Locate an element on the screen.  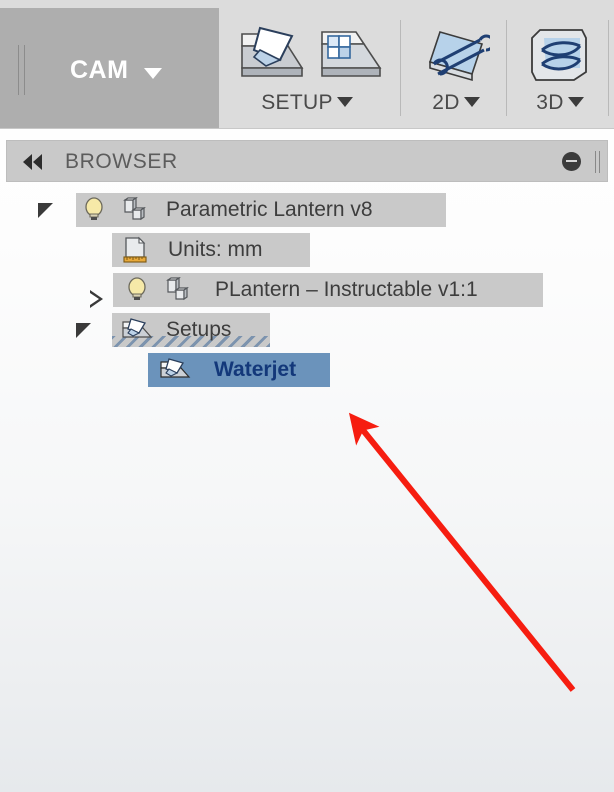
2d-toolpath-icon is located at coordinates (459, 57).